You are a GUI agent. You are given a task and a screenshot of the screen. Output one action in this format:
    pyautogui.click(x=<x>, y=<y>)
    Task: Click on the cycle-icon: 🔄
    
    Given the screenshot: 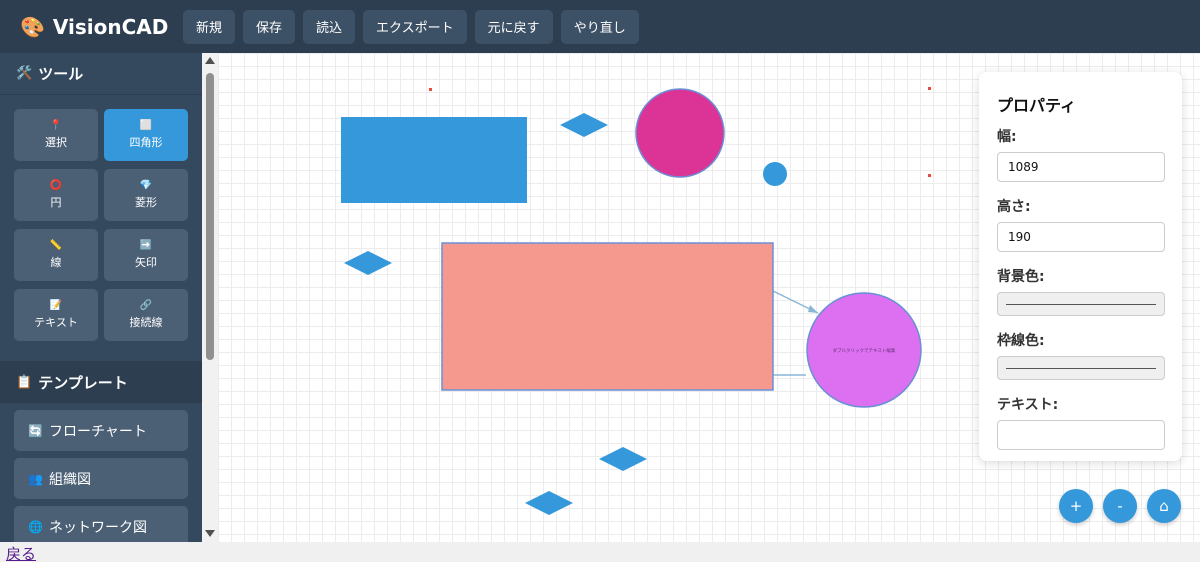 What is the action you would take?
    pyautogui.click(x=35, y=430)
    